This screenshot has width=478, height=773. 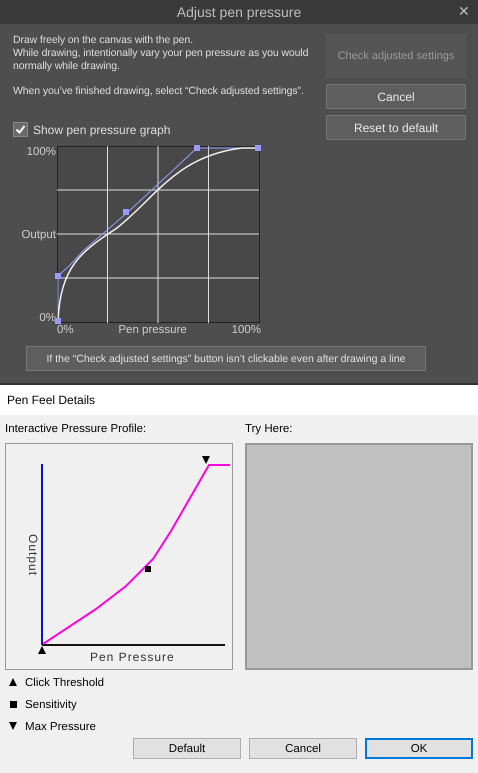 What do you see at coordinates (51, 704) in the screenshot?
I see `legend-label: Sensitivity` at bounding box center [51, 704].